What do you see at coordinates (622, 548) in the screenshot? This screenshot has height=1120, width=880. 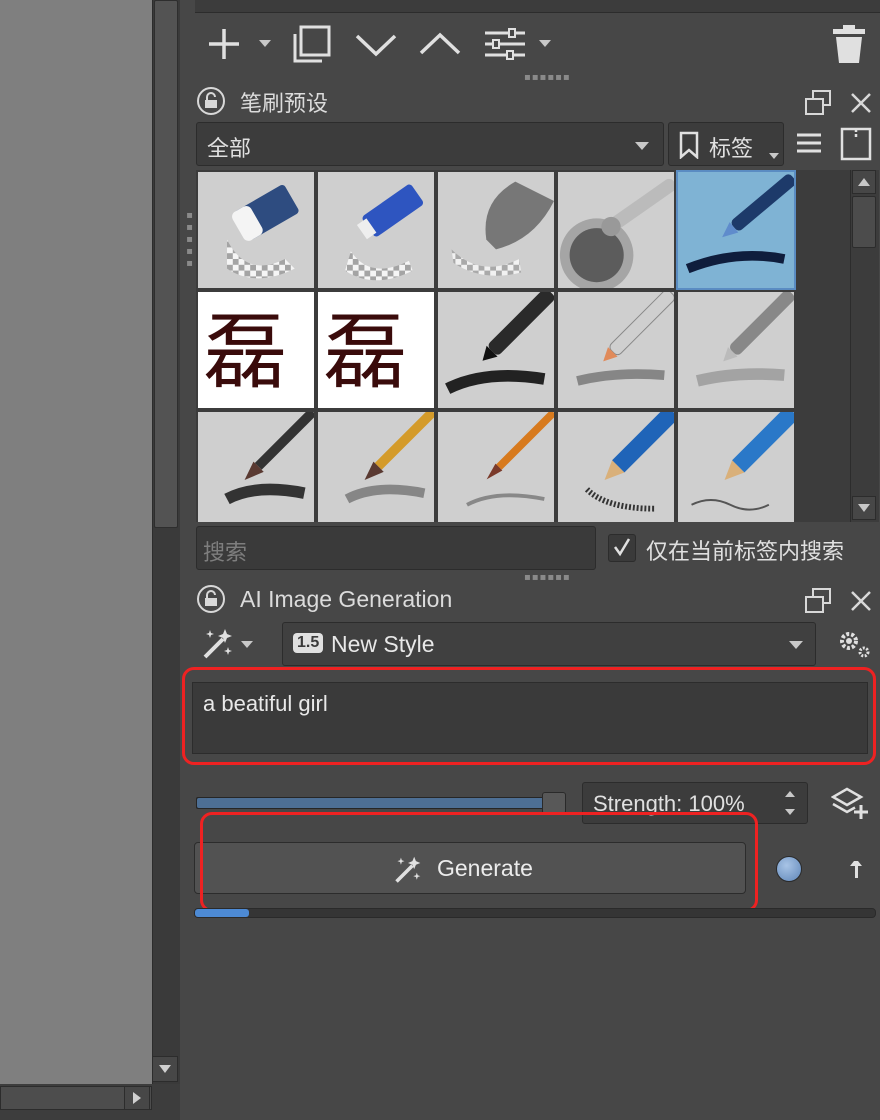 I see `search-current-tag-checkbox` at bounding box center [622, 548].